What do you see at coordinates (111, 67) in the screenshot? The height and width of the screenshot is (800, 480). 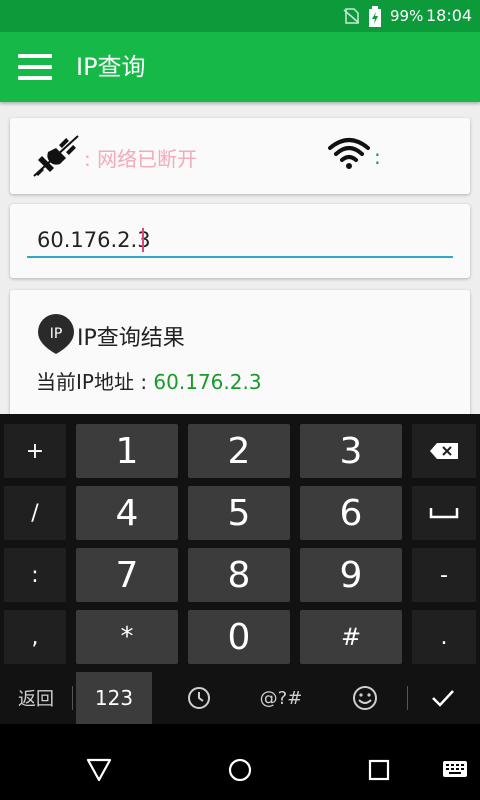 I see `page-title: IP查询` at bounding box center [111, 67].